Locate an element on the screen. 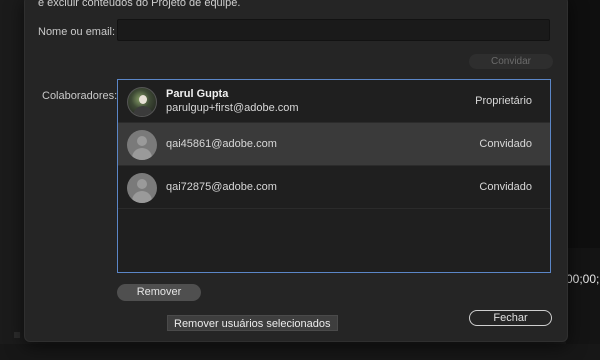  email-label: Nome ou email: is located at coordinates (77, 32).